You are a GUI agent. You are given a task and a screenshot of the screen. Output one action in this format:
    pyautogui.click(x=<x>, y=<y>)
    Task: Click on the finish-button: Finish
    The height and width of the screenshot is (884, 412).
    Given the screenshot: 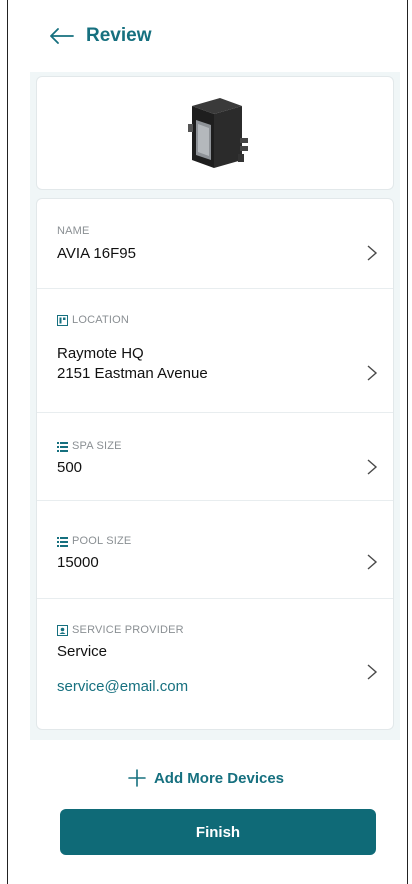 What is the action you would take?
    pyautogui.click(x=218, y=832)
    